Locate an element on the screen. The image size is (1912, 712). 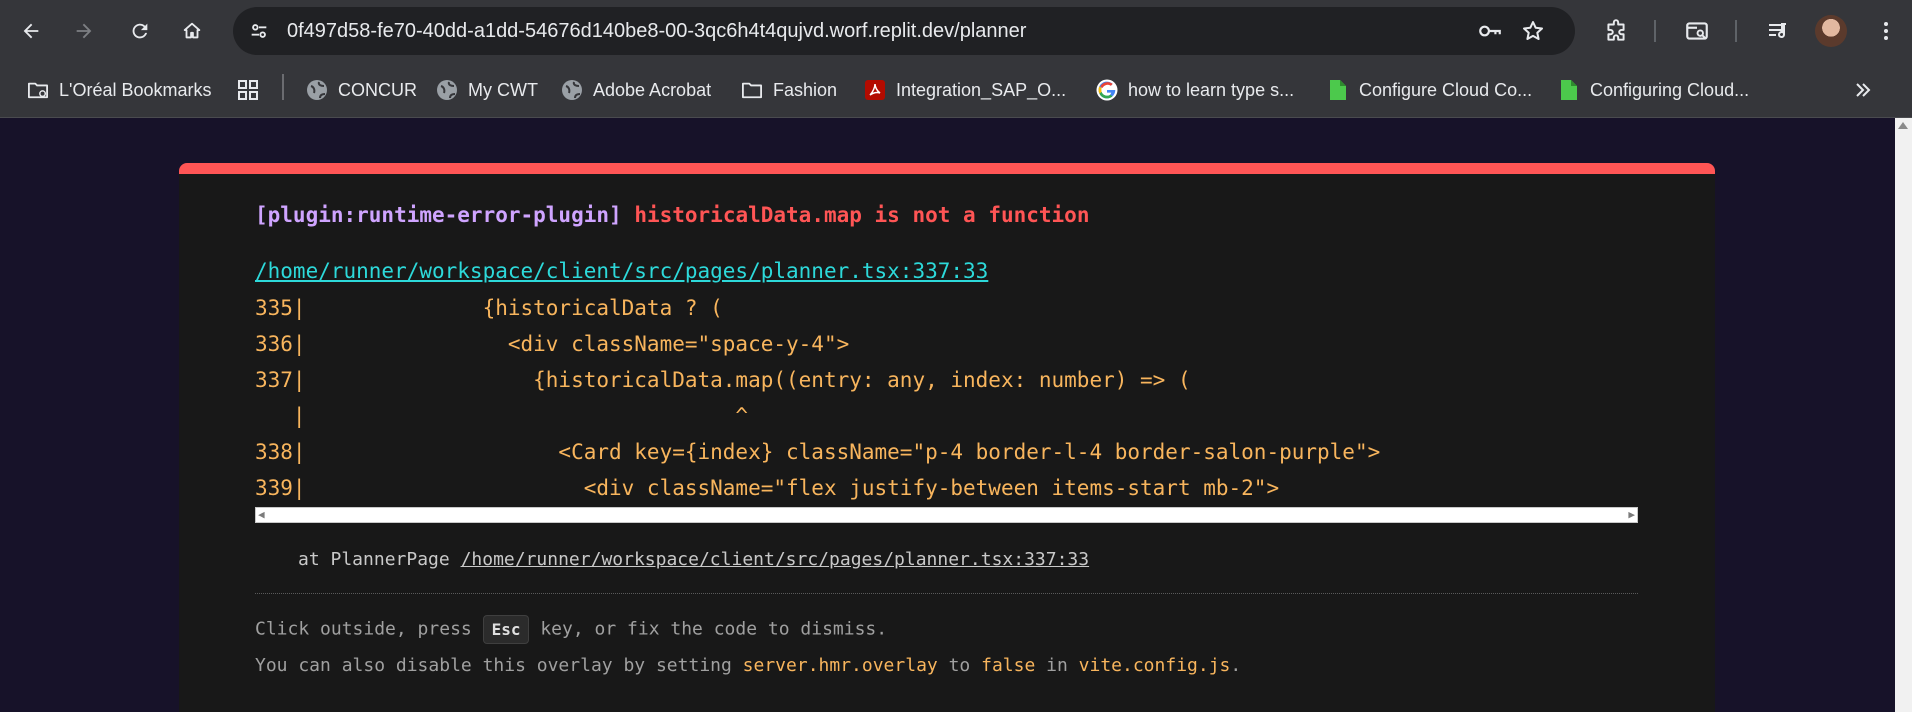
overlay-divider is located at coordinates (946, 593).